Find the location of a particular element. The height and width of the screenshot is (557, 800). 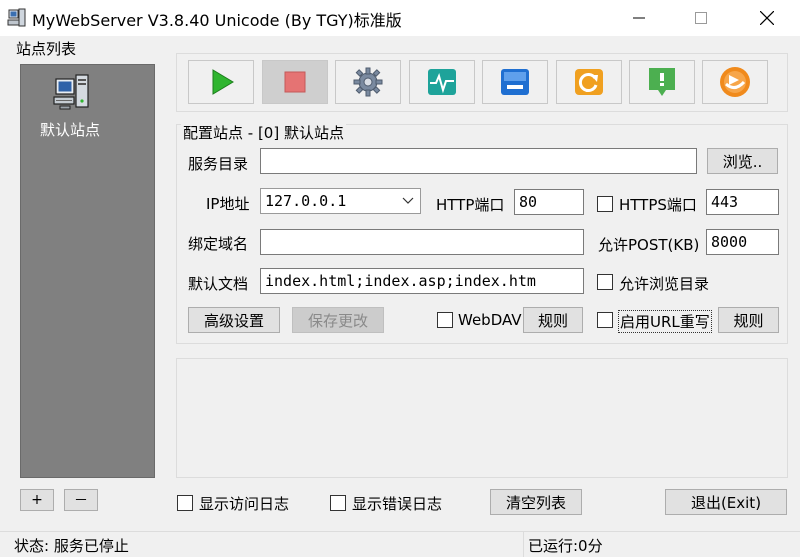

http-port-input: 80 is located at coordinates (549, 202).